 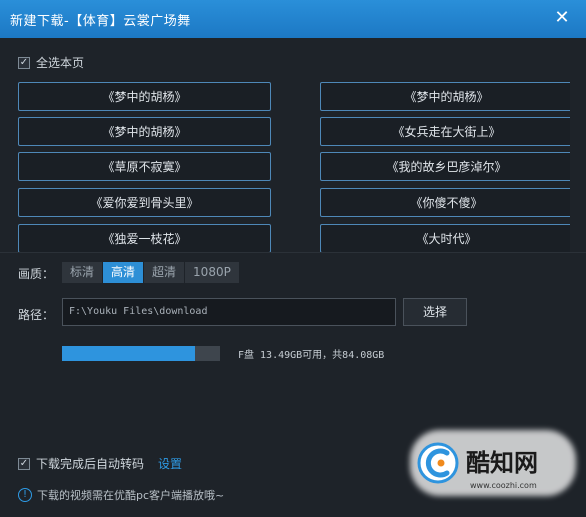 I want to click on song-item: 《草原不寂寞》, so click(x=144, y=166).